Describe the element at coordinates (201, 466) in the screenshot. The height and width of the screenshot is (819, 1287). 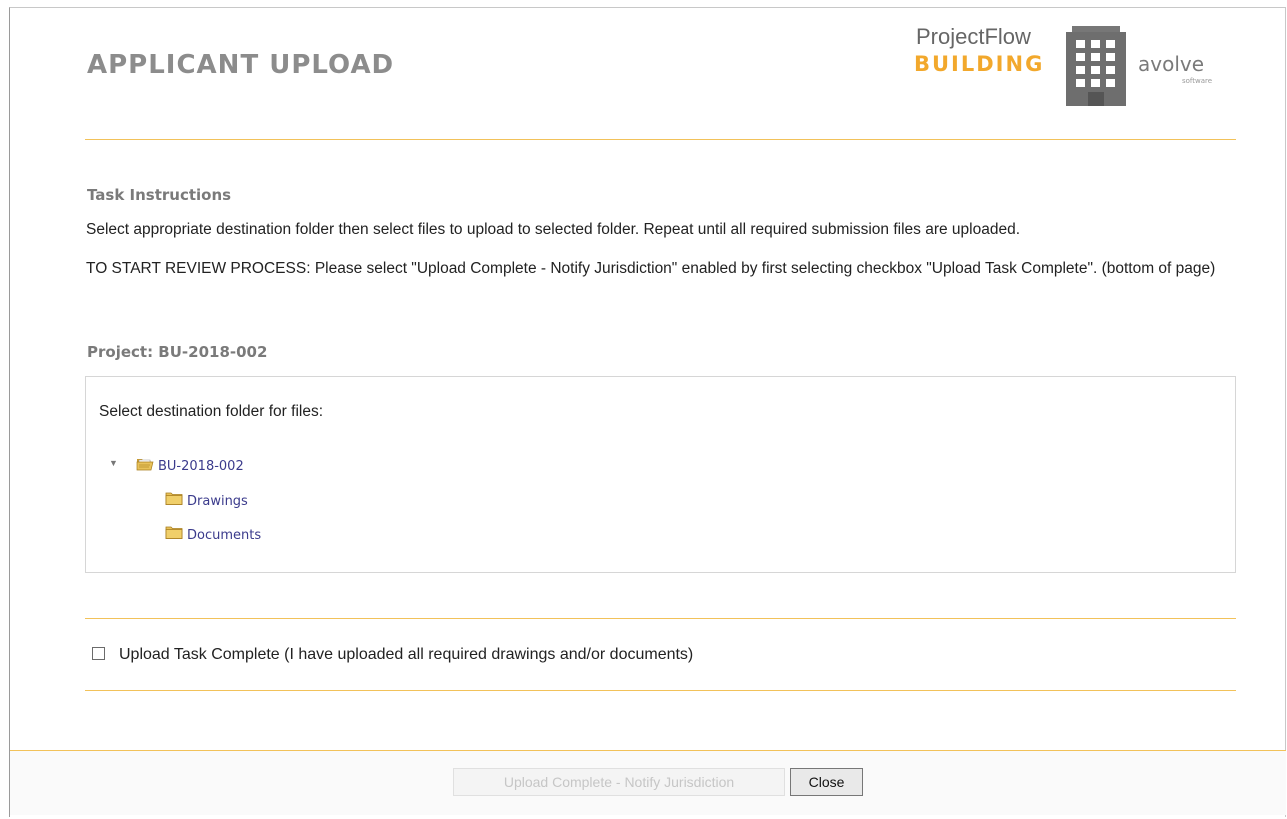
I see `tree-node-root-label: BU-2018-002` at that location.